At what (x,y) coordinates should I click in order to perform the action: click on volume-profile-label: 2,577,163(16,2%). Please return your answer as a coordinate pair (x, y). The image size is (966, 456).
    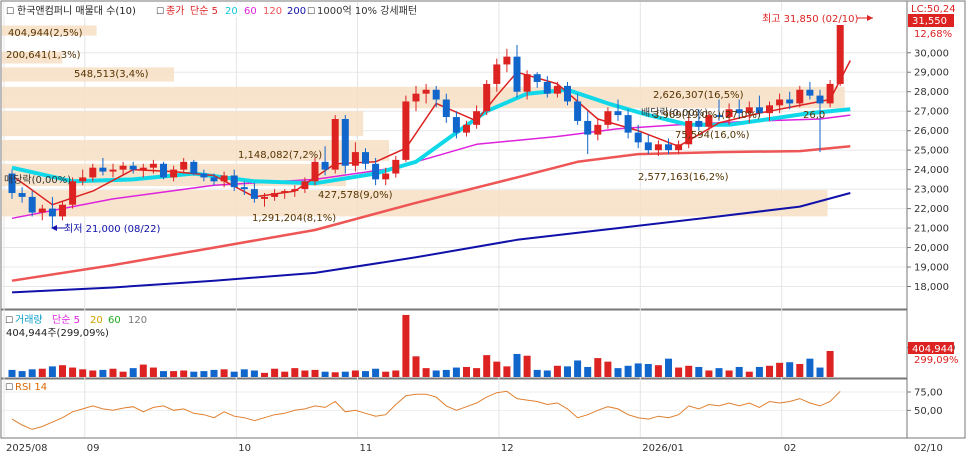
    Looking at the image, I should click on (683, 177).